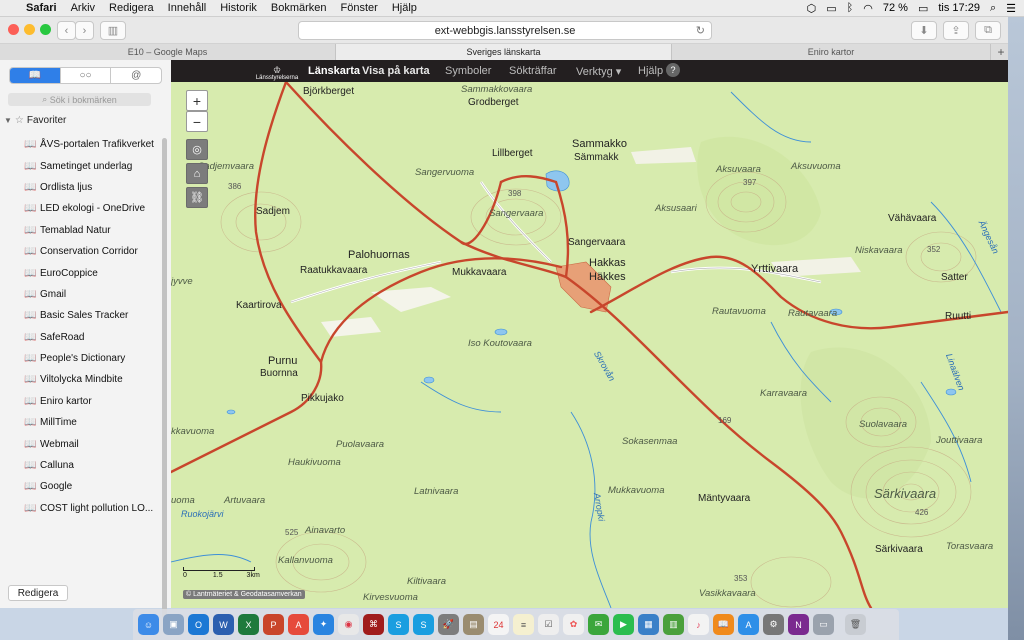 Image resolution: width=1024 pixels, height=640 pixels. Describe the element at coordinates (80, 272) in the screenshot. I see `list-item: 📖 EuroCoppice` at that location.